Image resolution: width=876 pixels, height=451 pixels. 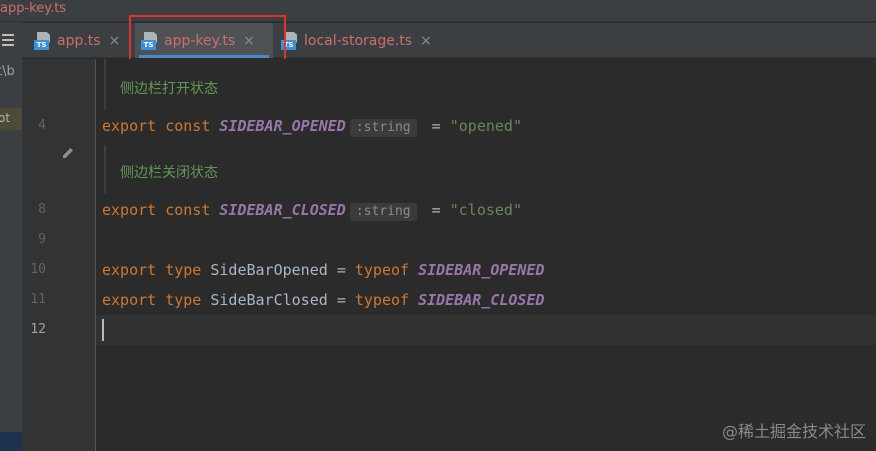 I want to click on typescript-file-icon: TS, so click(x=42, y=40).